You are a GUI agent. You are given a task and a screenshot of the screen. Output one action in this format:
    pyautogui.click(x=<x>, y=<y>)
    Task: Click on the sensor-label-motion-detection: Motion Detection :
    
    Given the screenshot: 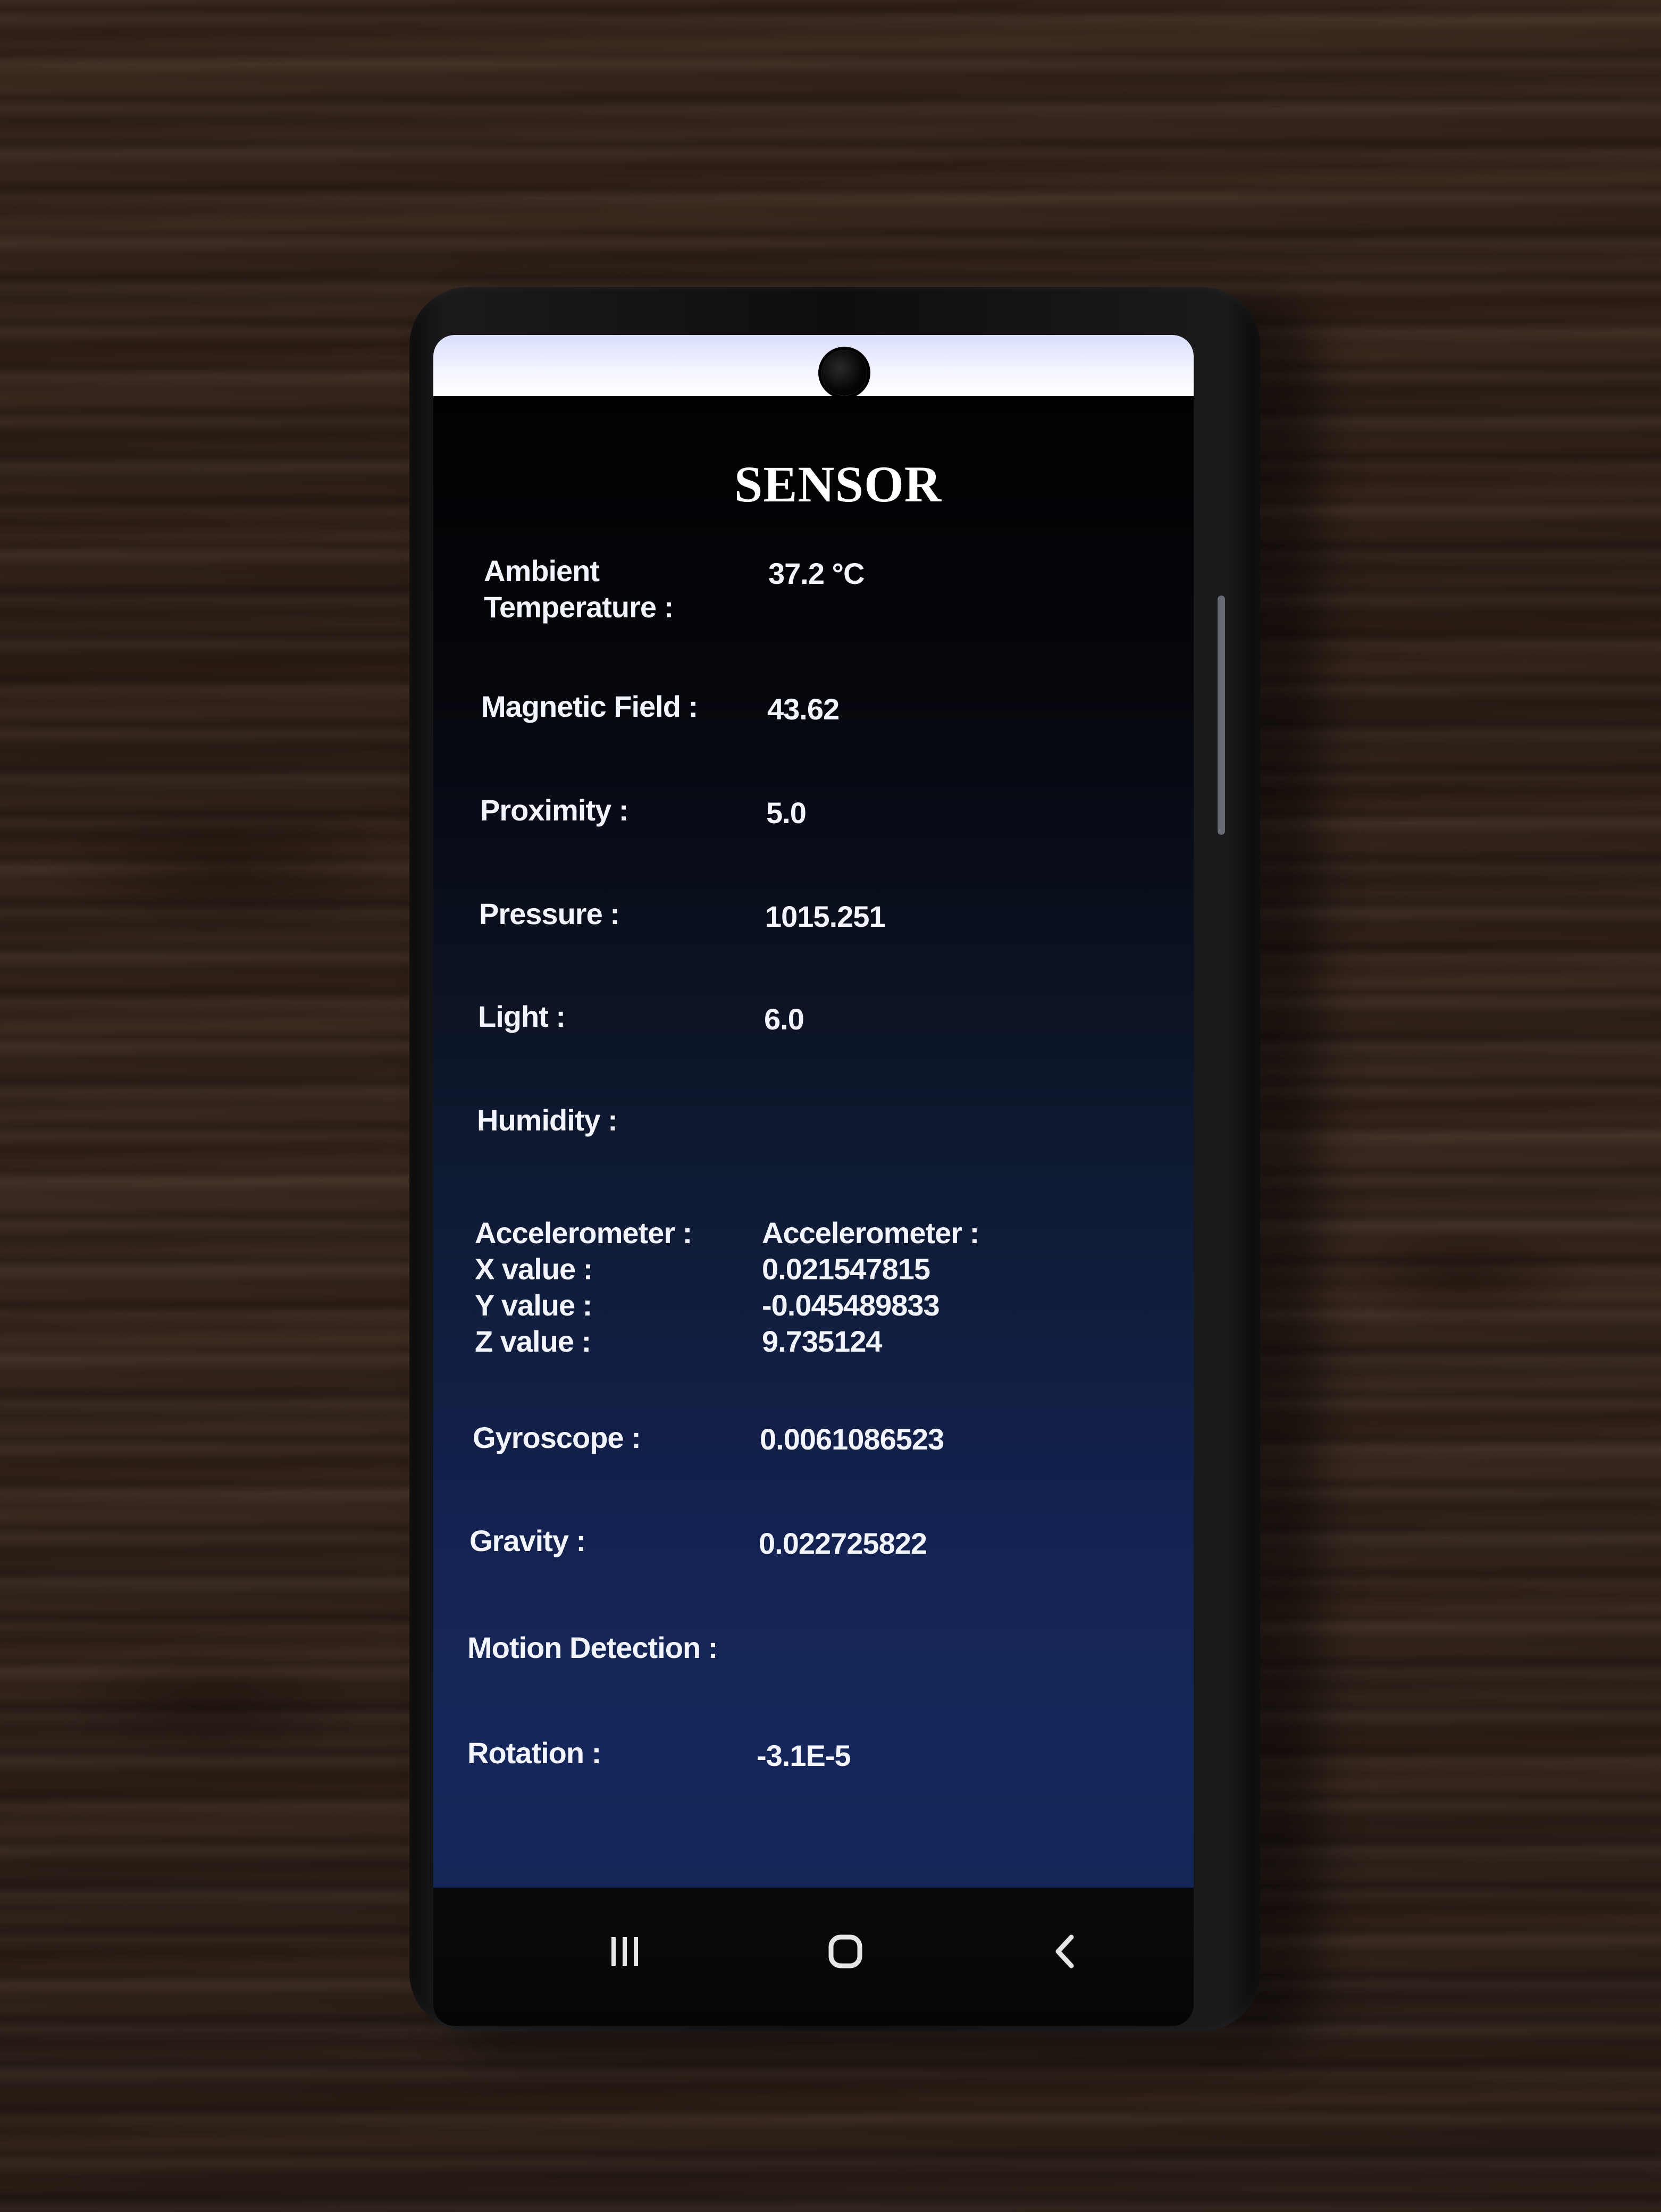 What is the action you would take?
    pyautogui.click(x=592, y=1647)
    